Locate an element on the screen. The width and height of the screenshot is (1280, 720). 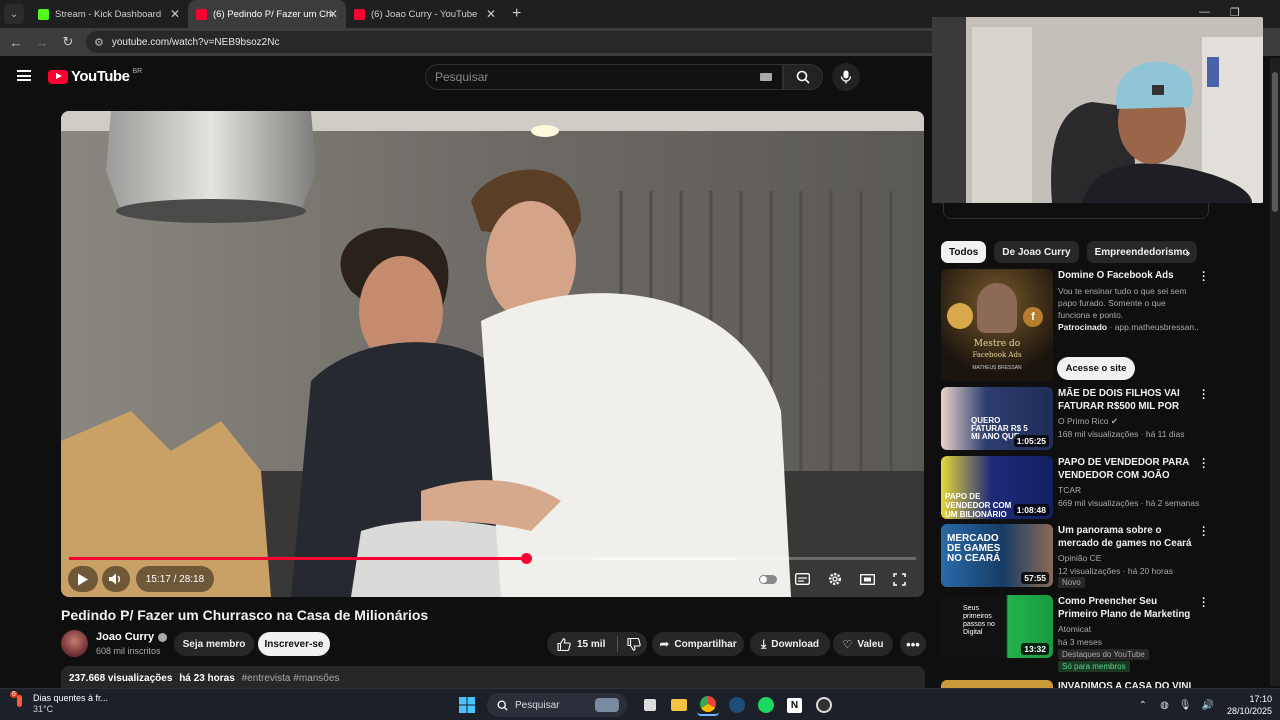
tab-kick-dashboard: Stream - Kick Dashboard ✕ is located at coordinates (109, 14).